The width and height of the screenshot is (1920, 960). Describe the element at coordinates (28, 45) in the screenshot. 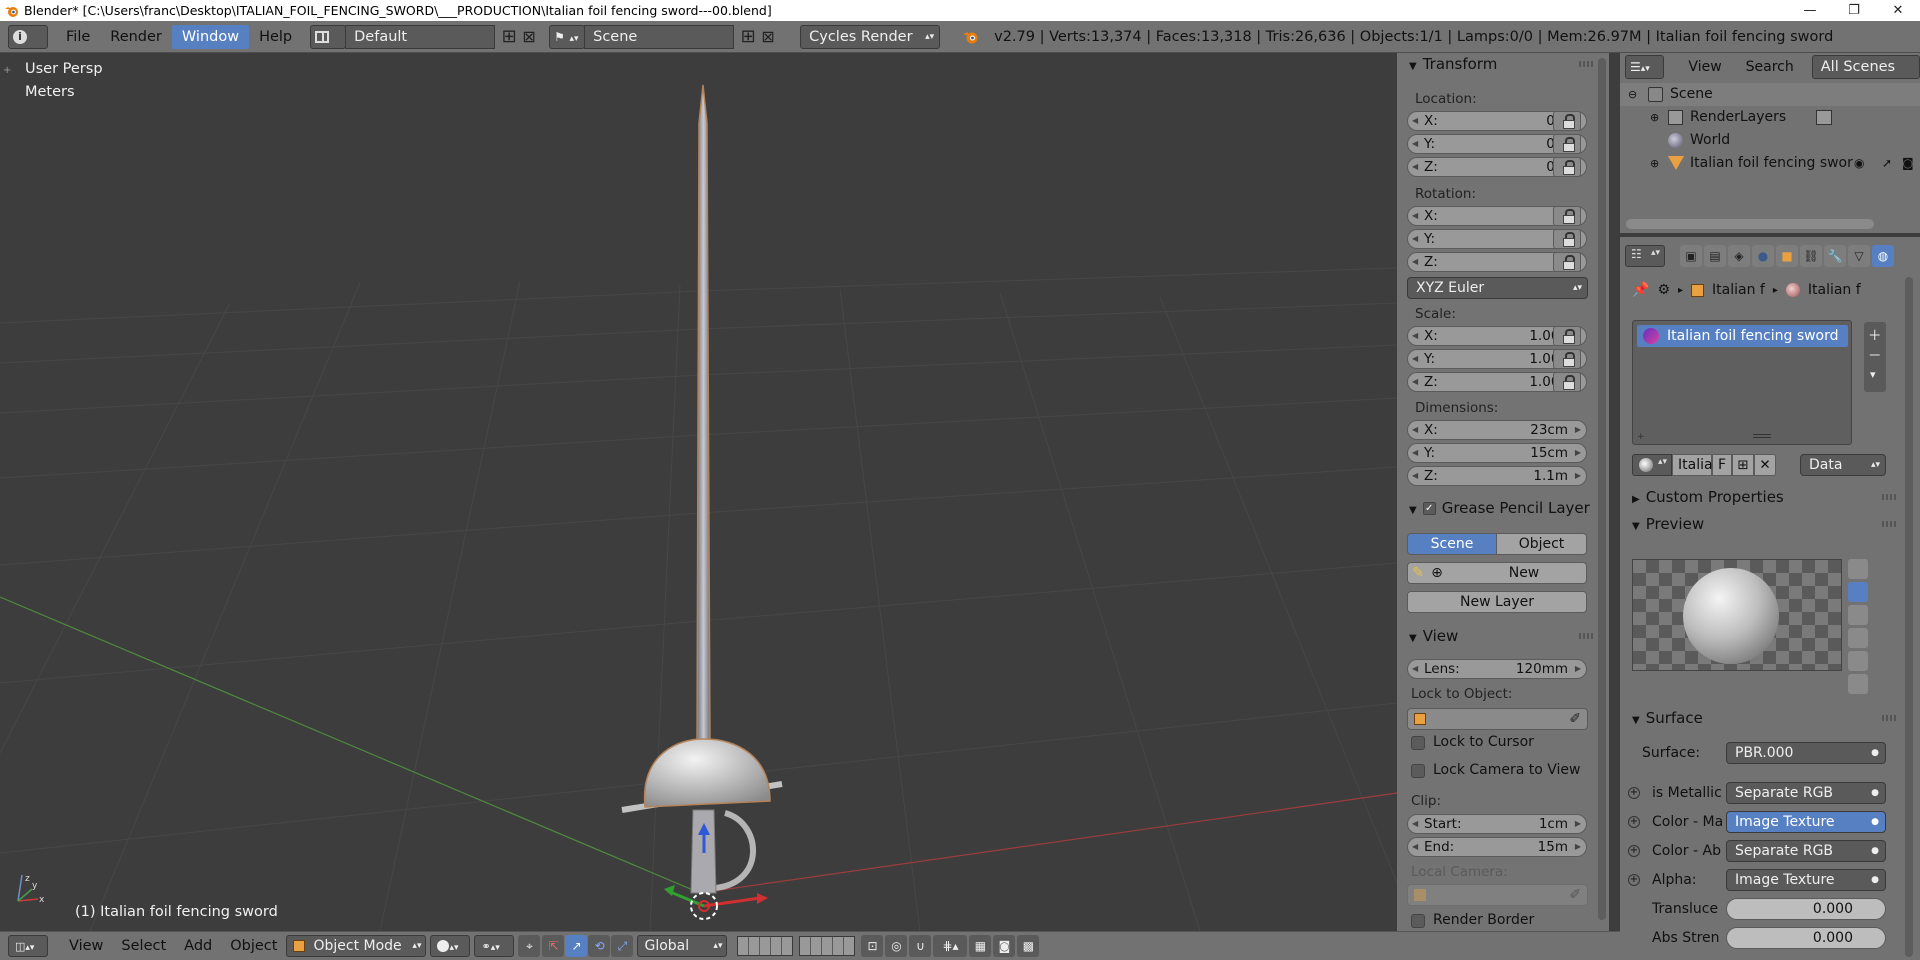

I see `editor-type-info-button: i ▴▾` at that location.